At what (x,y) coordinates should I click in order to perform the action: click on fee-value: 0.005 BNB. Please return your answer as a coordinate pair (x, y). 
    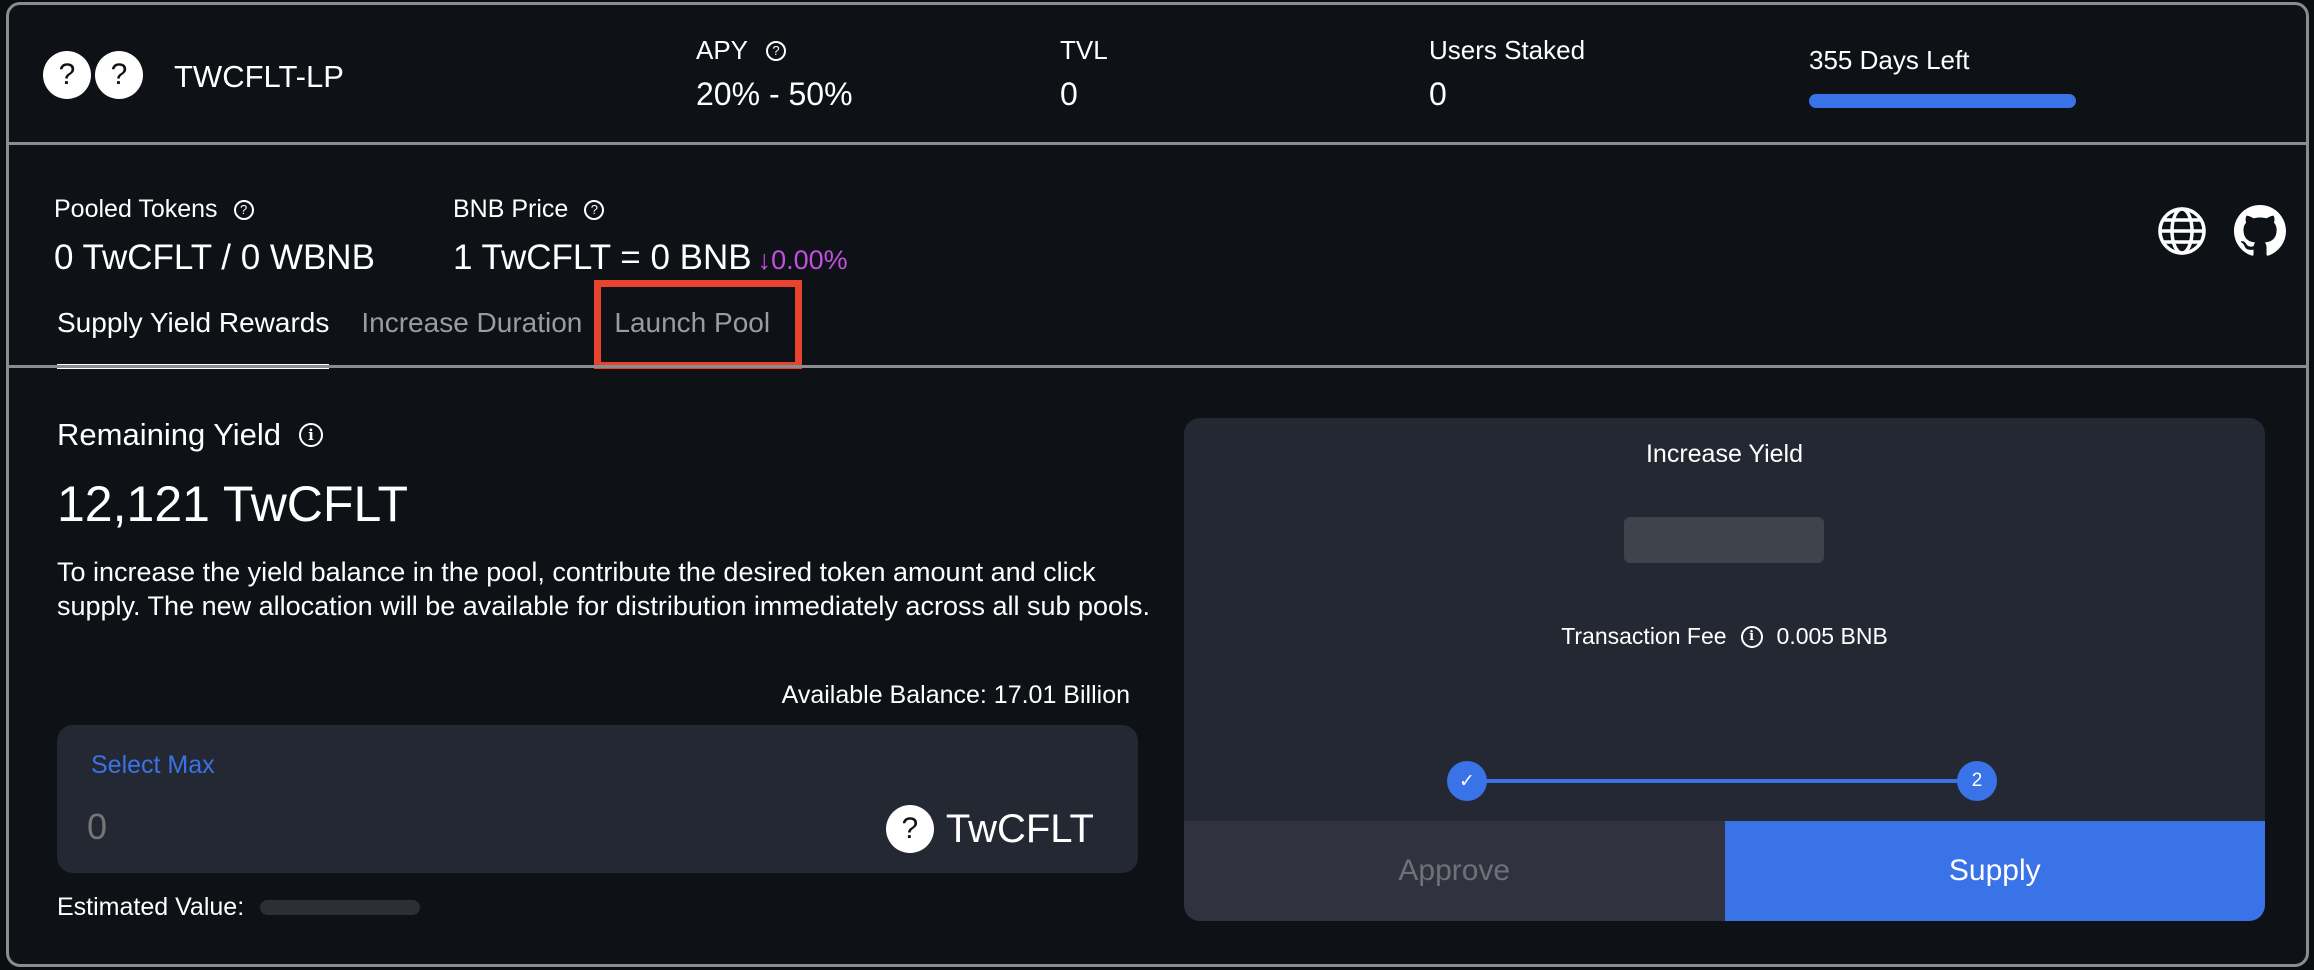
    Looking at the image, I should click on (1832, 636).